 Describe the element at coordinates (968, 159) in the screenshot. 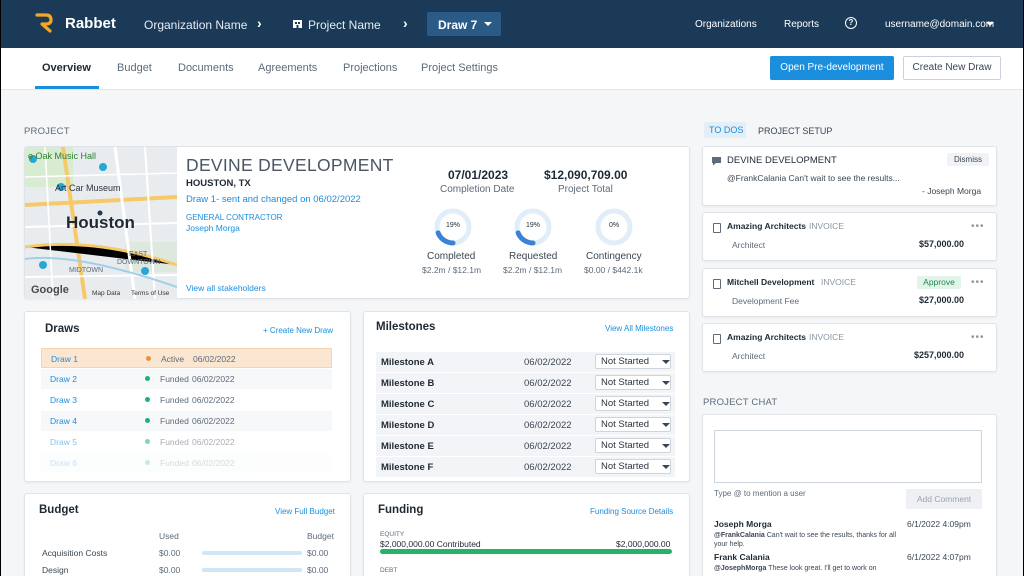

I see `dismiss-button: Dismiss` at that location.